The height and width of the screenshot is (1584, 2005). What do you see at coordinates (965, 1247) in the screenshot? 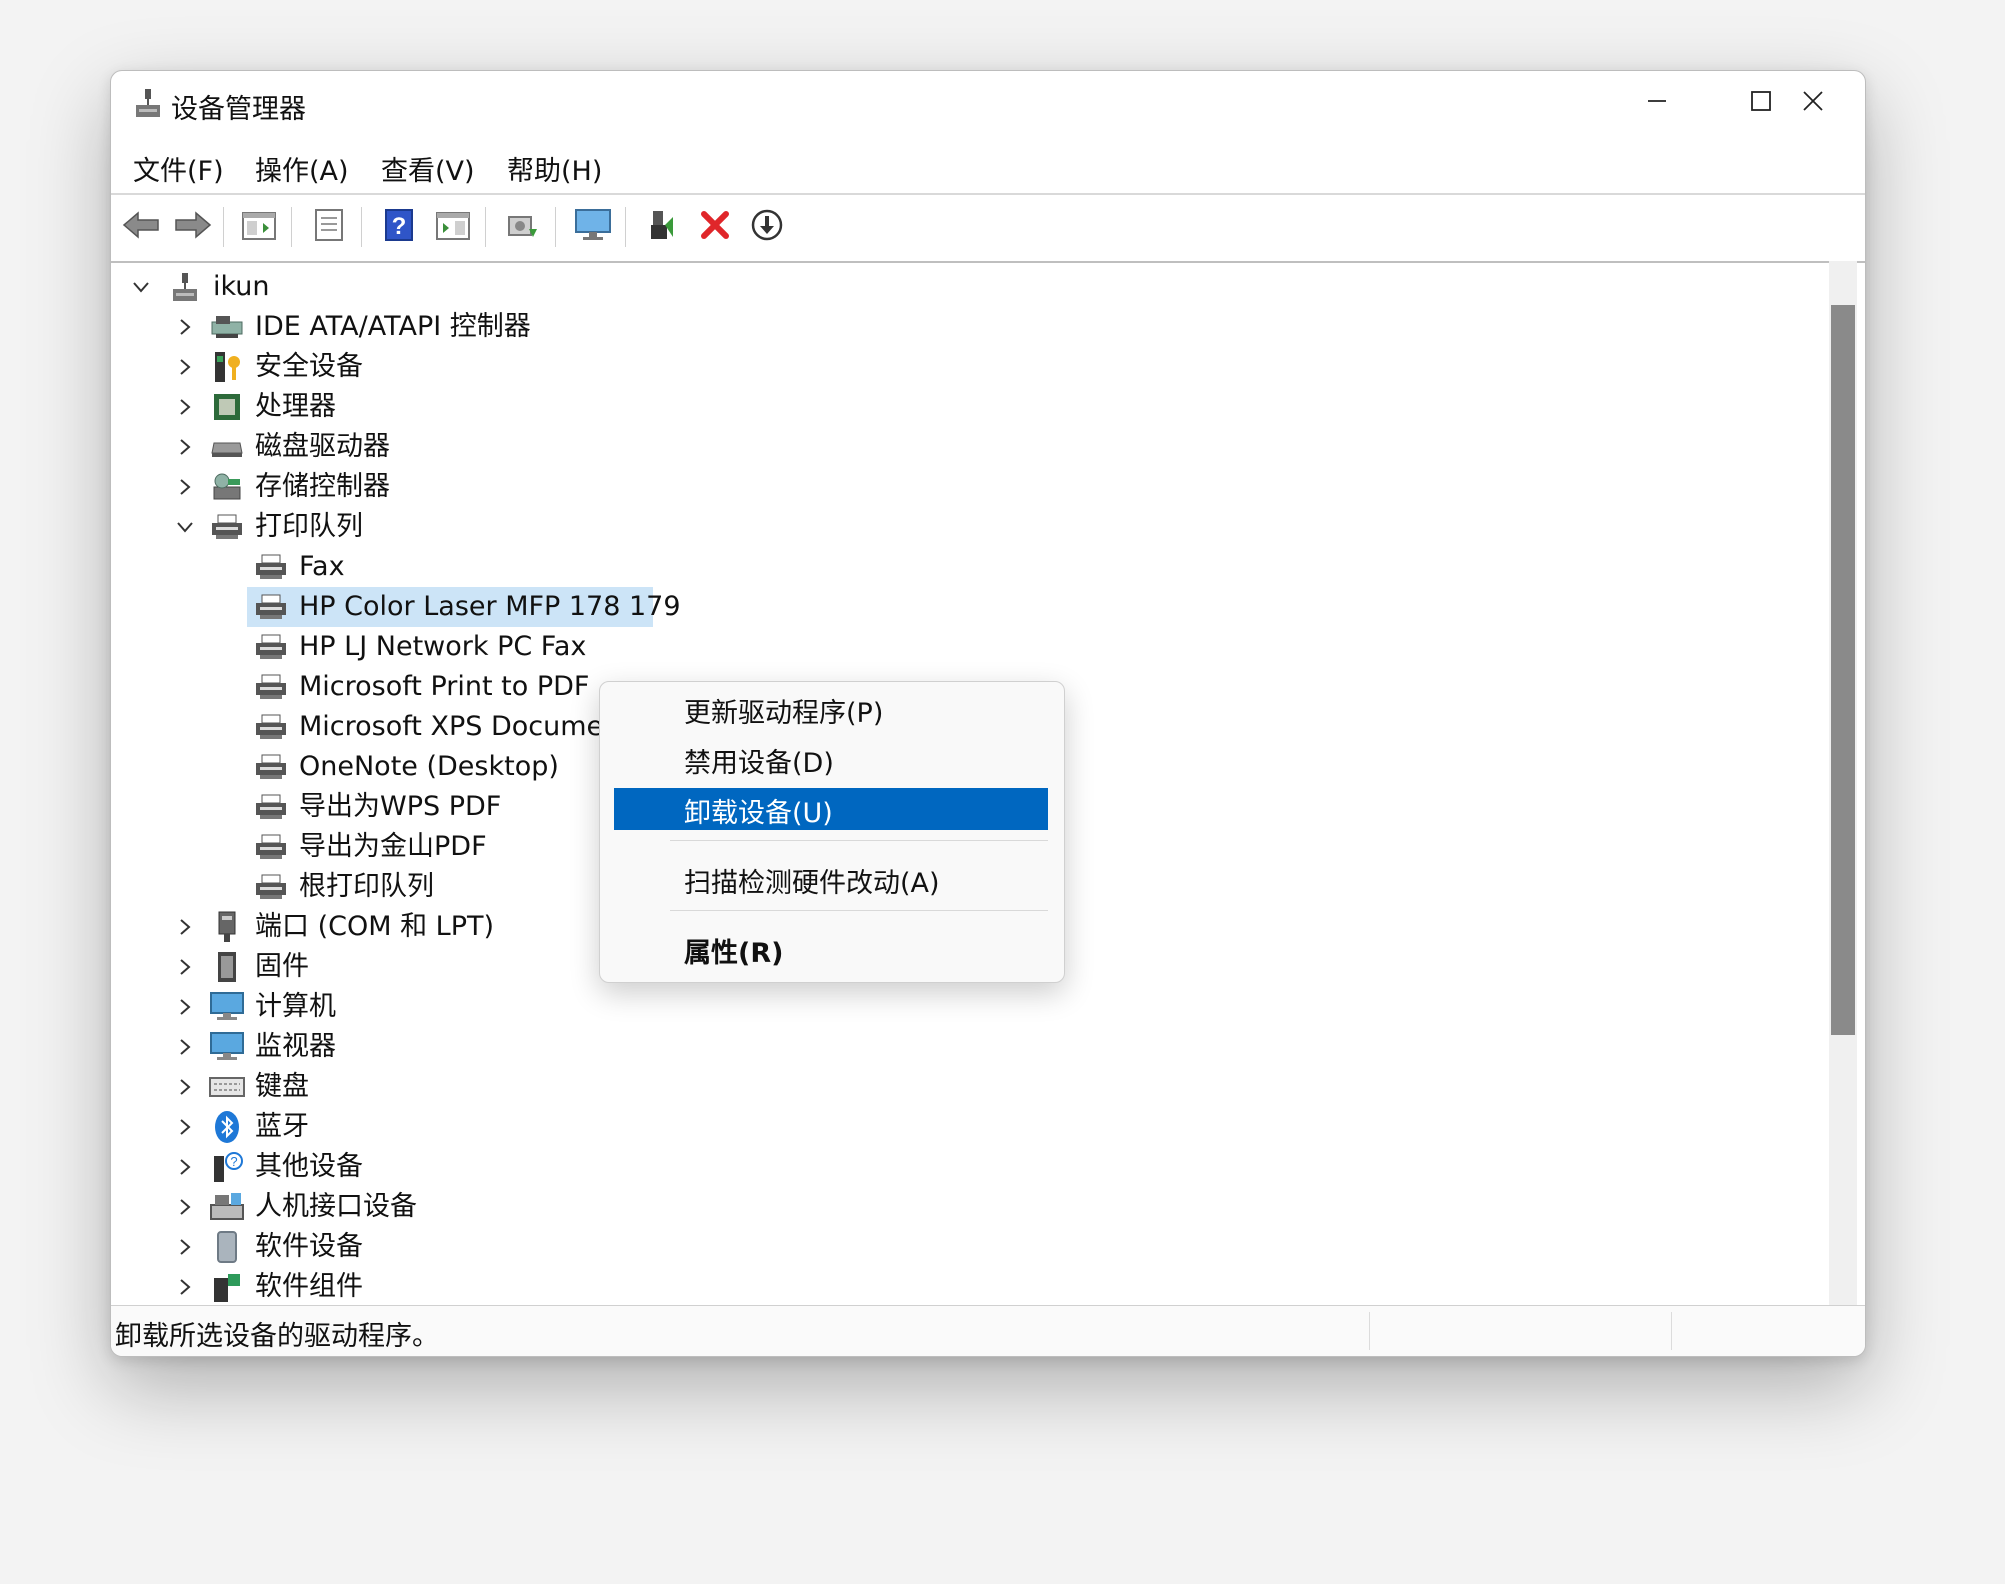
I see `tree-category-software-device: 软件设备` at bounding box center [965, 1247].